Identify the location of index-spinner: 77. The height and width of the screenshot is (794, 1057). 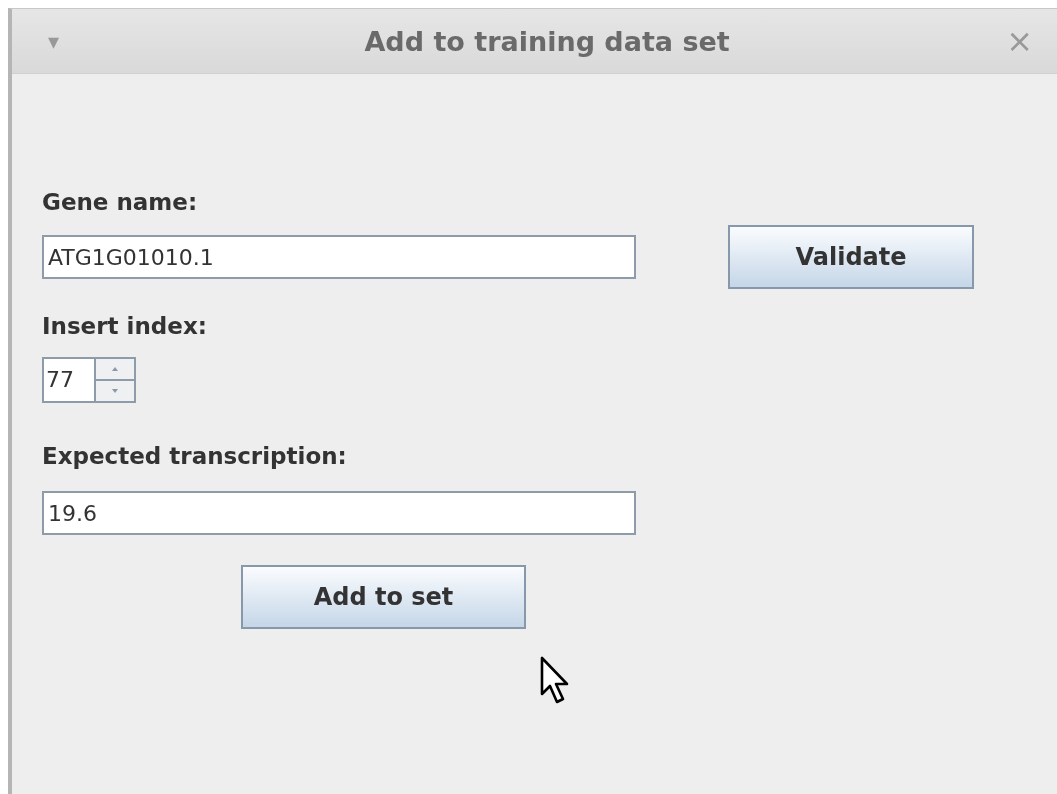
(89, 380).